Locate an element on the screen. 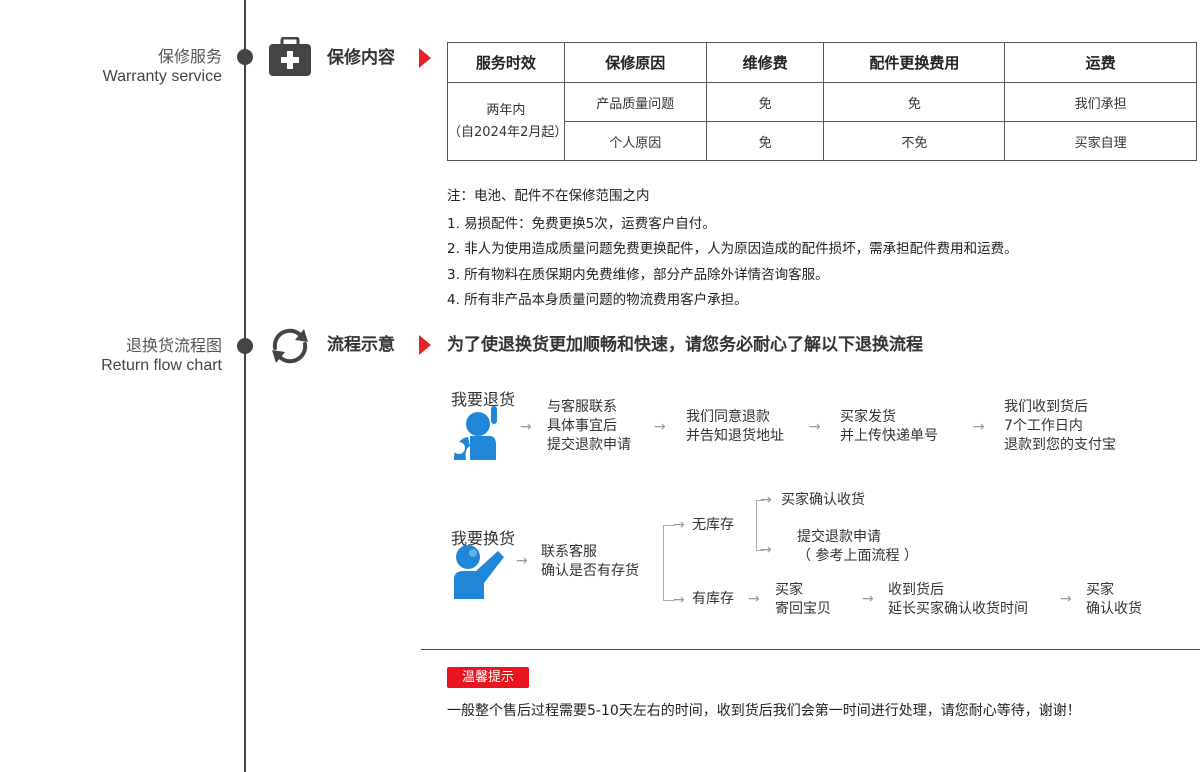 This screenshot has width=1200, height=772. refund-step-3: 买家发货 并上传快递单号 is located at coordinates (889, 427).